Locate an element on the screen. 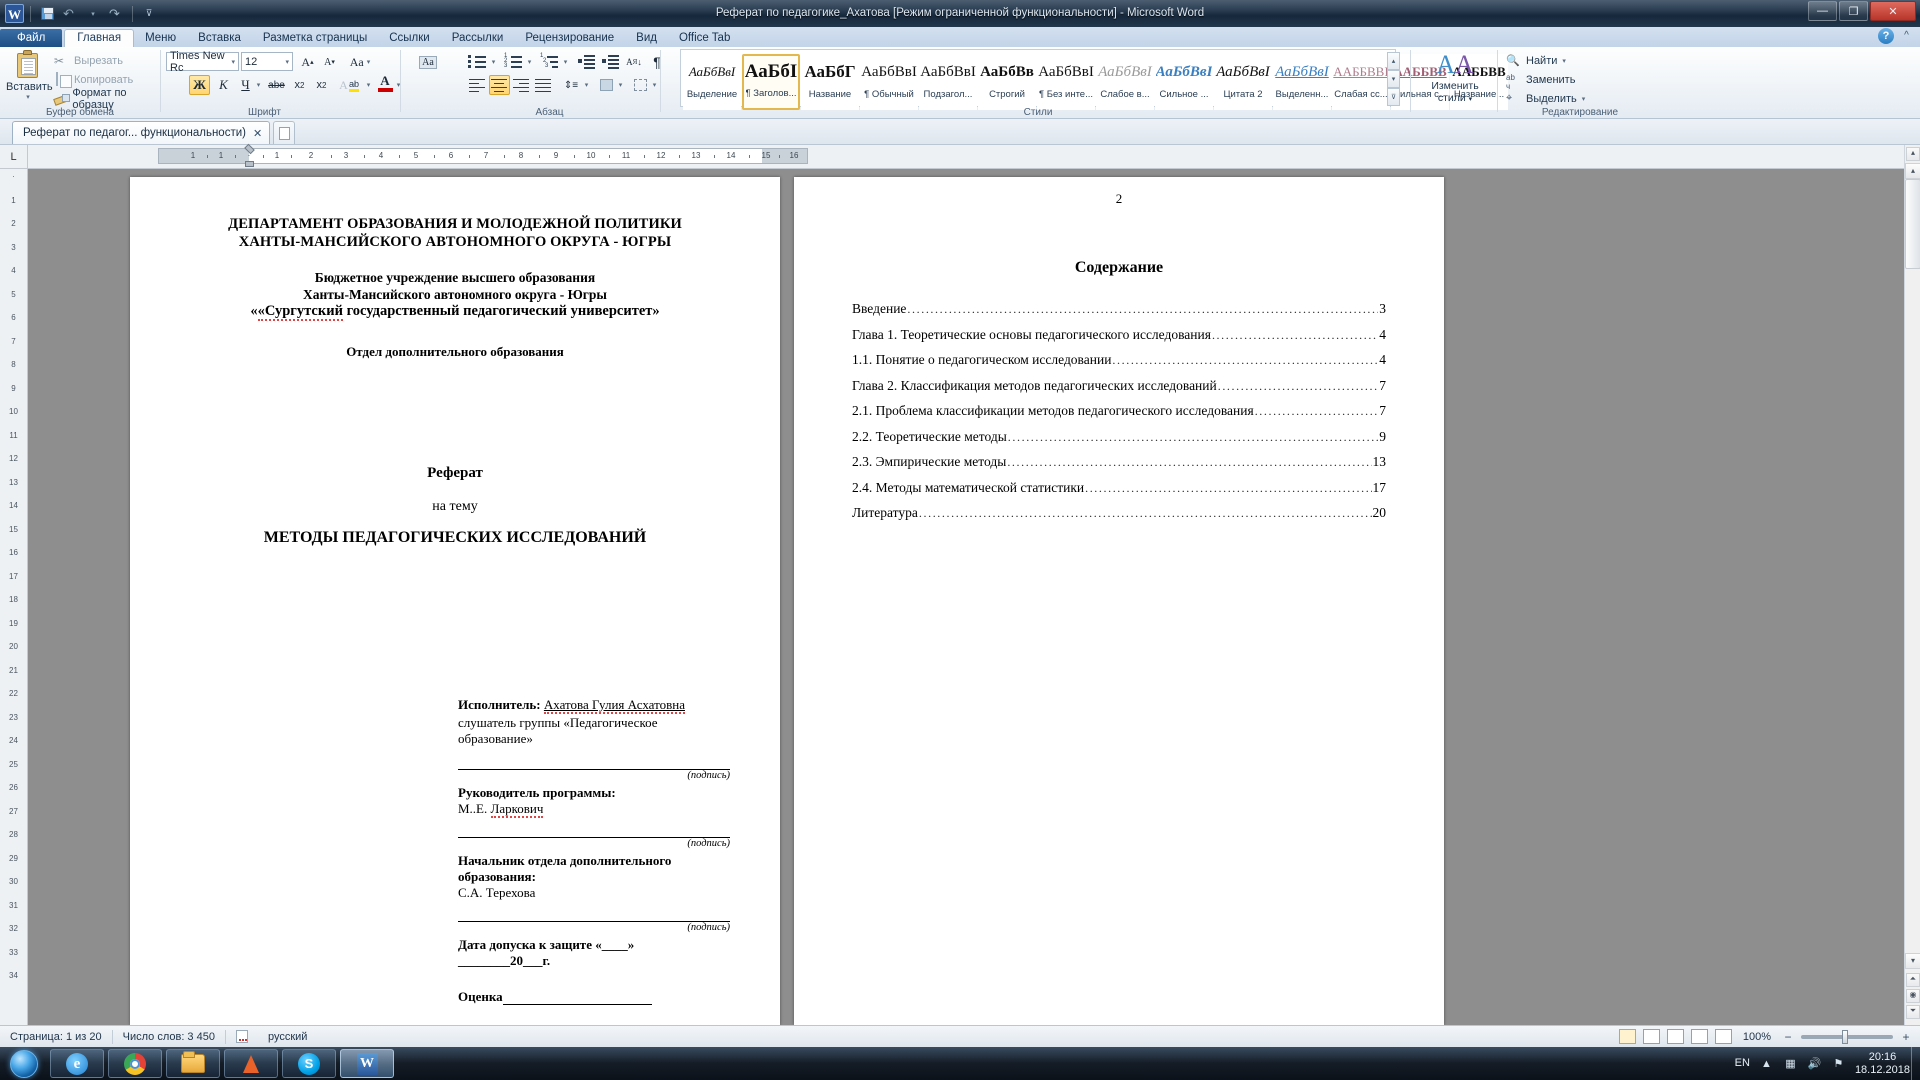 The image size is (1920, 1080). borders-icon is located at coordinates (640, 85).